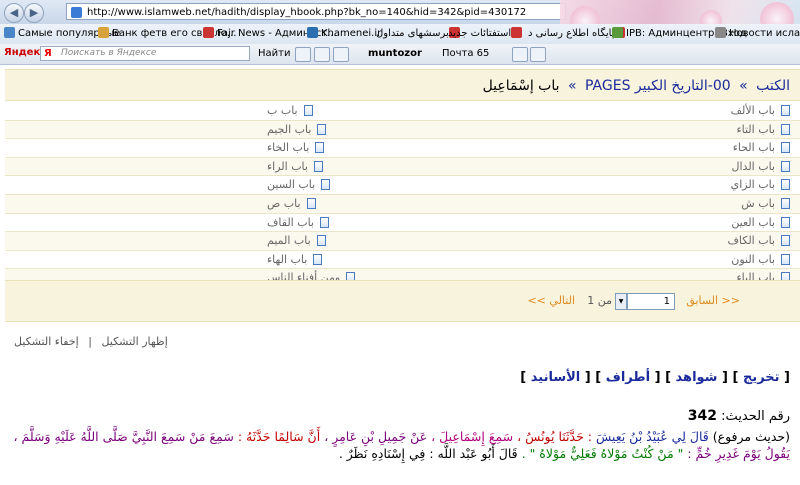  Describe the element at coordinates (599, 300) in the screenshot. I see `page-count-label: من 1` at that location.